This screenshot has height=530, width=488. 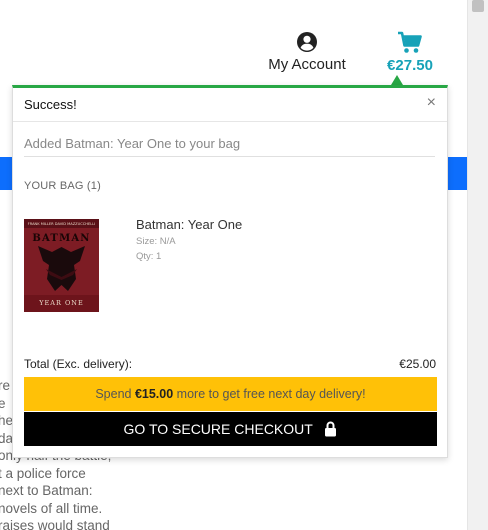 What do you see at coordinates (78, 364) in the screenshot?
I see `total-label: Total (Exc. delivery):` at bounding box center [78, 364].